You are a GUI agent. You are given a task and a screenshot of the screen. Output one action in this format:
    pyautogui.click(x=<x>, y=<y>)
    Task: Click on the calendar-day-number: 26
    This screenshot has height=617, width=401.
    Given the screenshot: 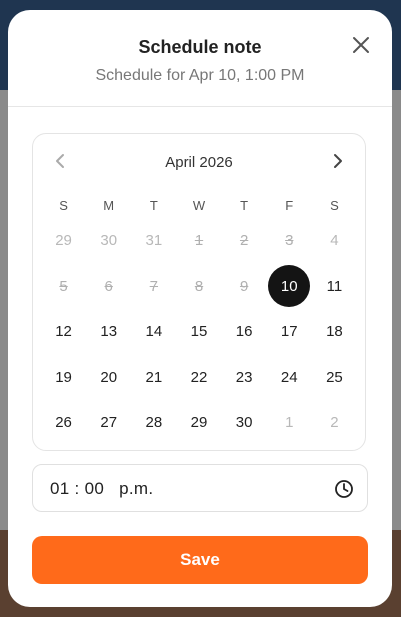 What is the action you would take?
    pyautogui.click(x=63, y=423)
    